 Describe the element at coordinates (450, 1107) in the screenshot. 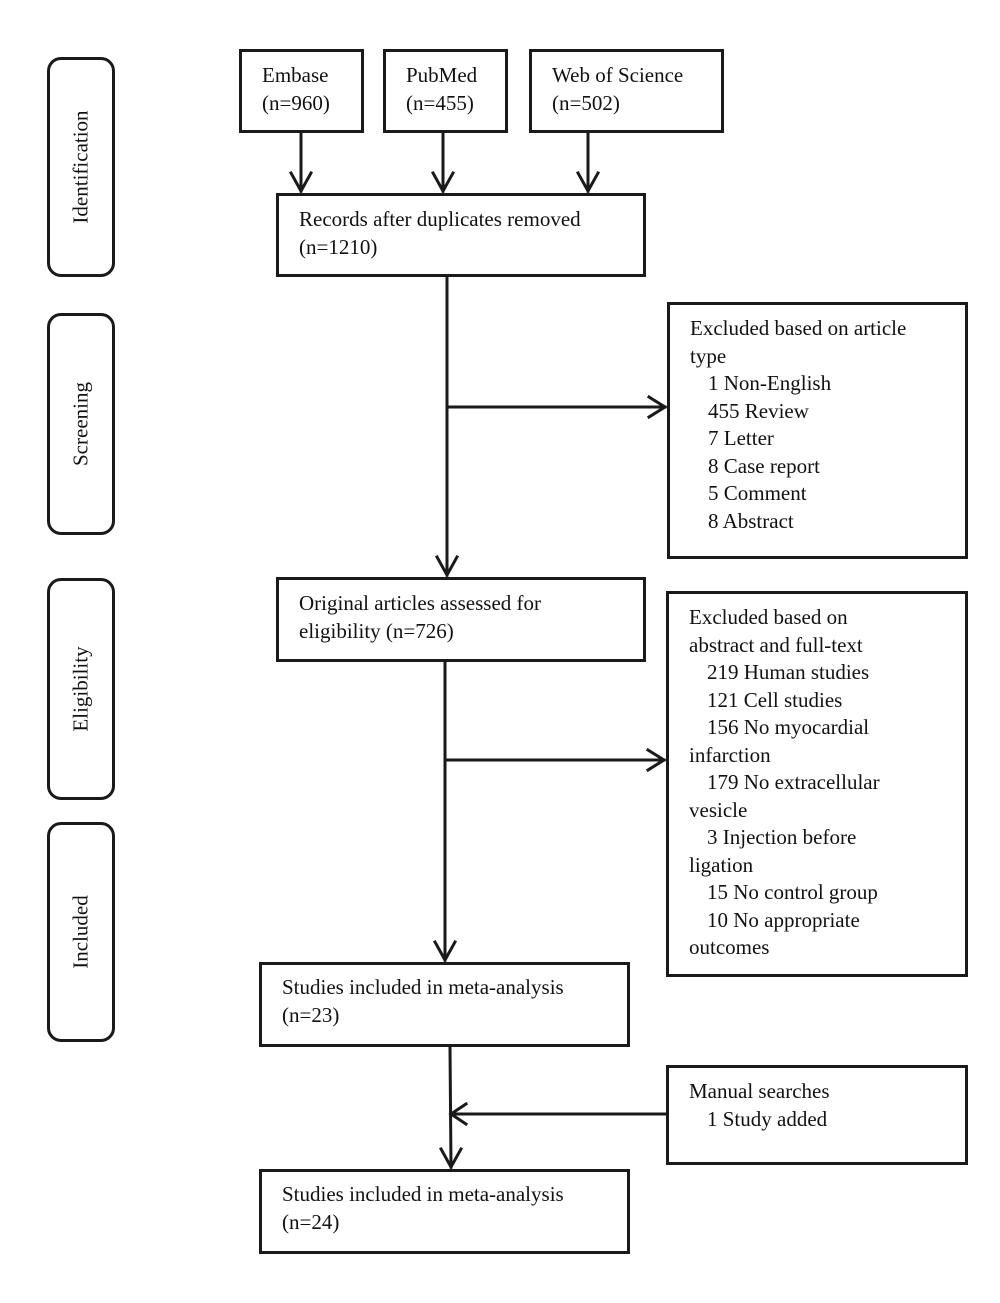

I see `arrow-included-to-final` at that location.